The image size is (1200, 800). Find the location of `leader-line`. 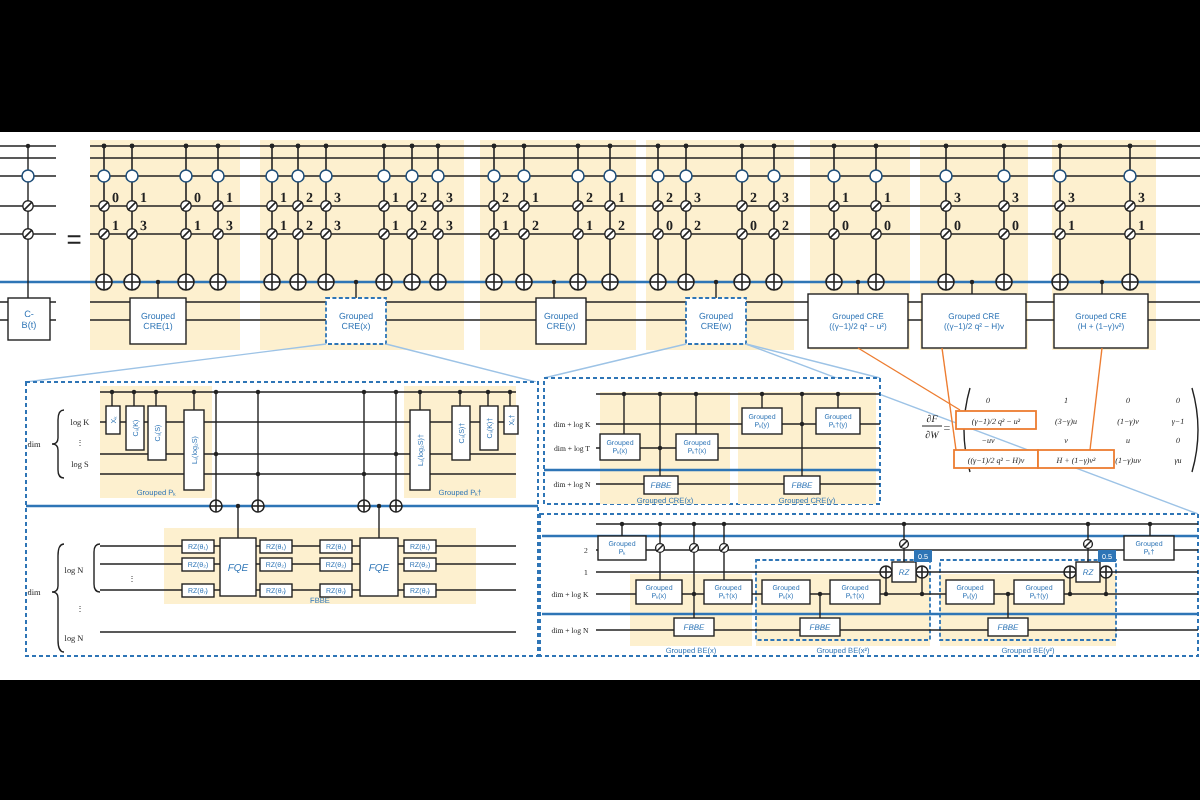

leader-line is located at coordinates (615, 361).